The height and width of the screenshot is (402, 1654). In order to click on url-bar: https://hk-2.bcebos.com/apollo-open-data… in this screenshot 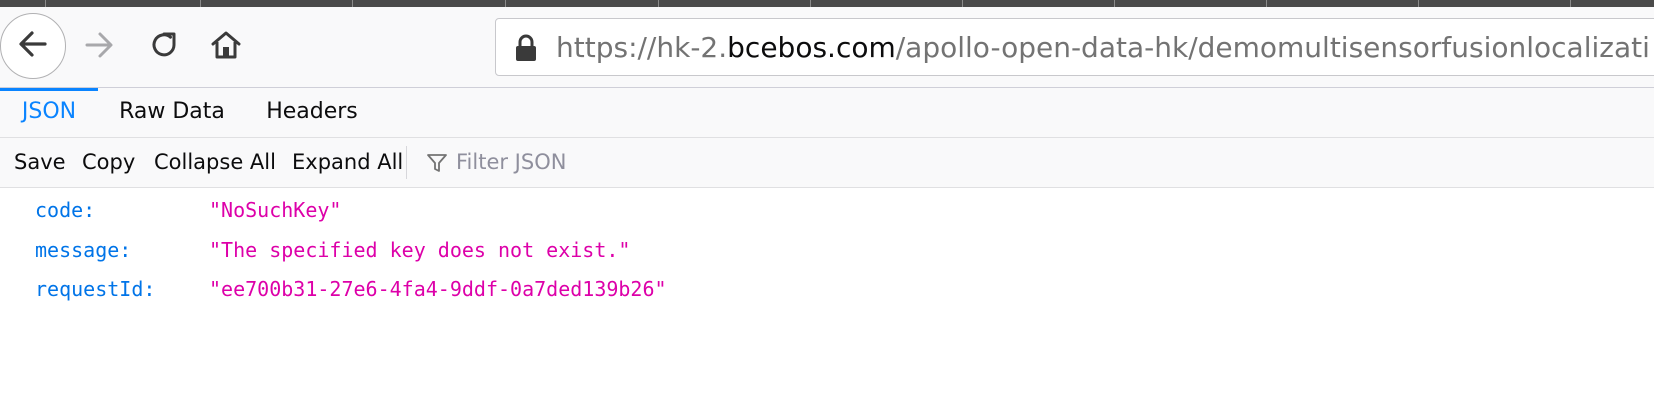, I will do `click(1074, 47)`.